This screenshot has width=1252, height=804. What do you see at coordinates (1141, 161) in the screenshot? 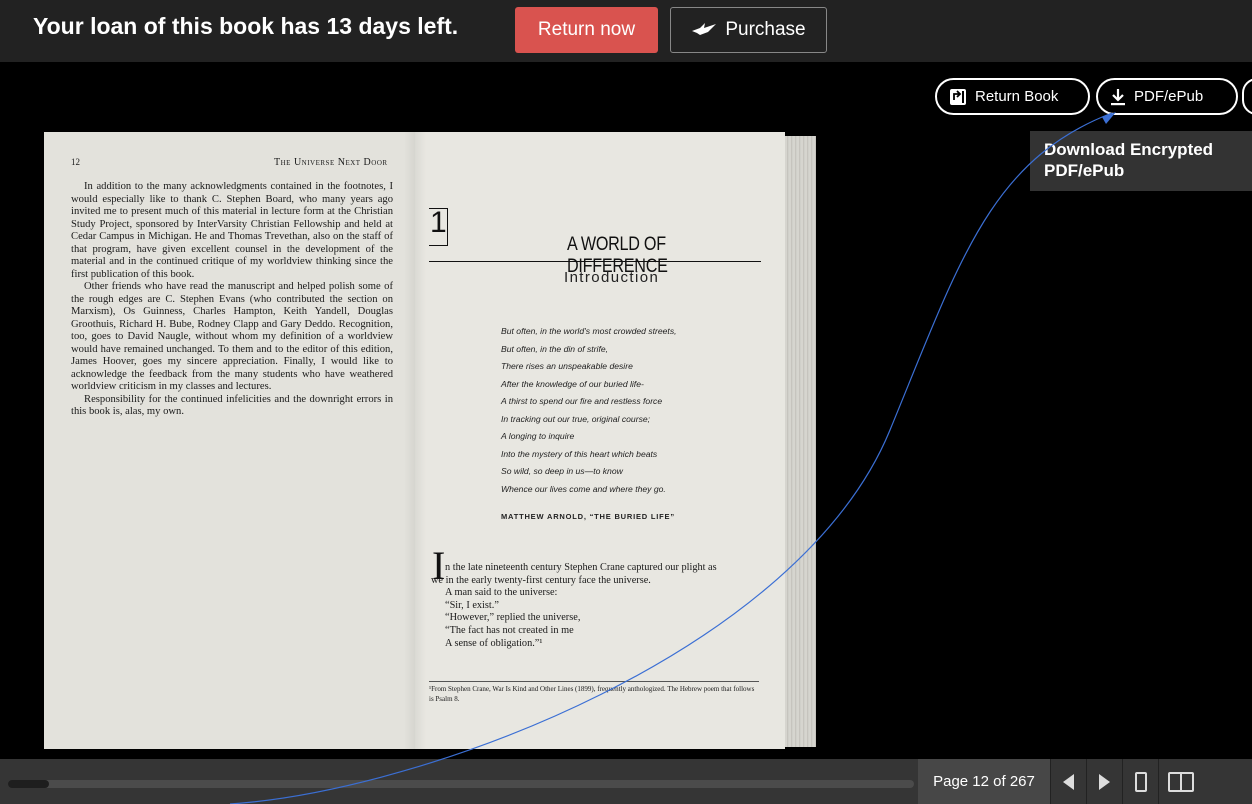
I see `download-tooltip: Download Encrypted PDF/ePub` at bounding box center [1141, 161].